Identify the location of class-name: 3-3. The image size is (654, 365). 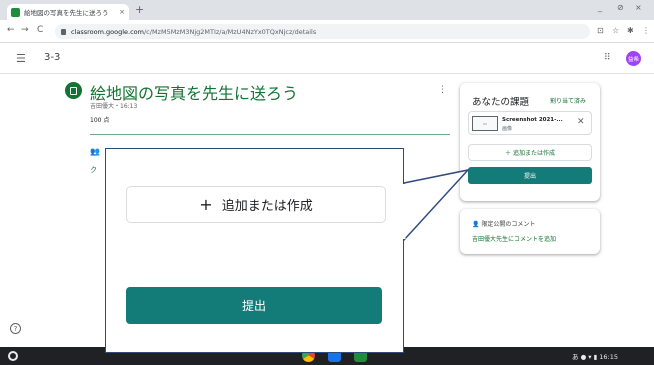
(52, 57).